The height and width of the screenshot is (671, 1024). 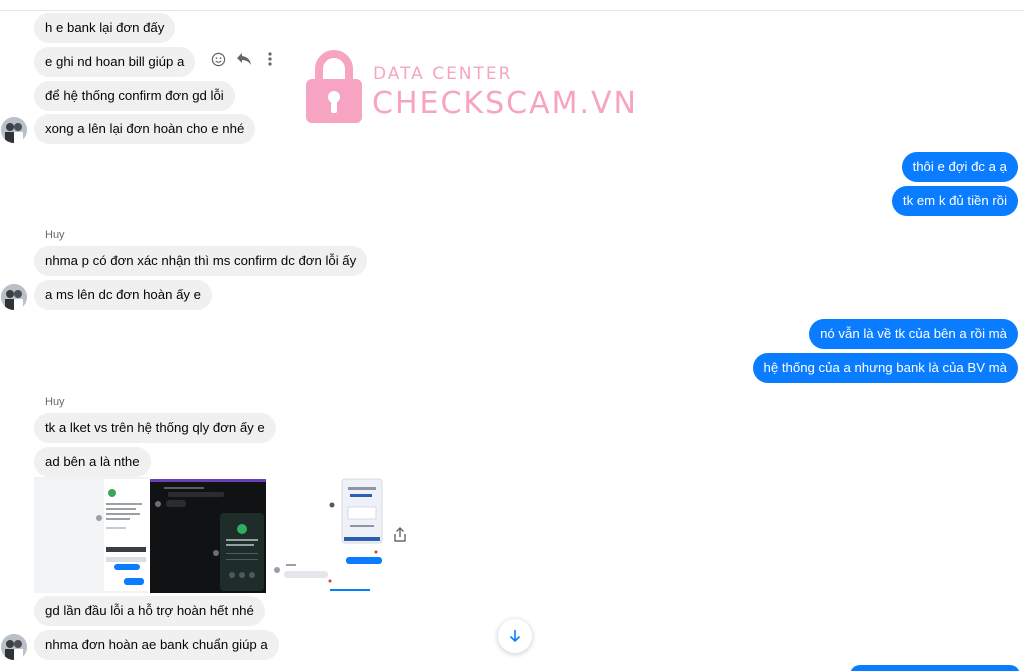 What do you see at coordinates (334, 86) in the screenshot?
I see `lock-icon` at bounding box center [334, 86].